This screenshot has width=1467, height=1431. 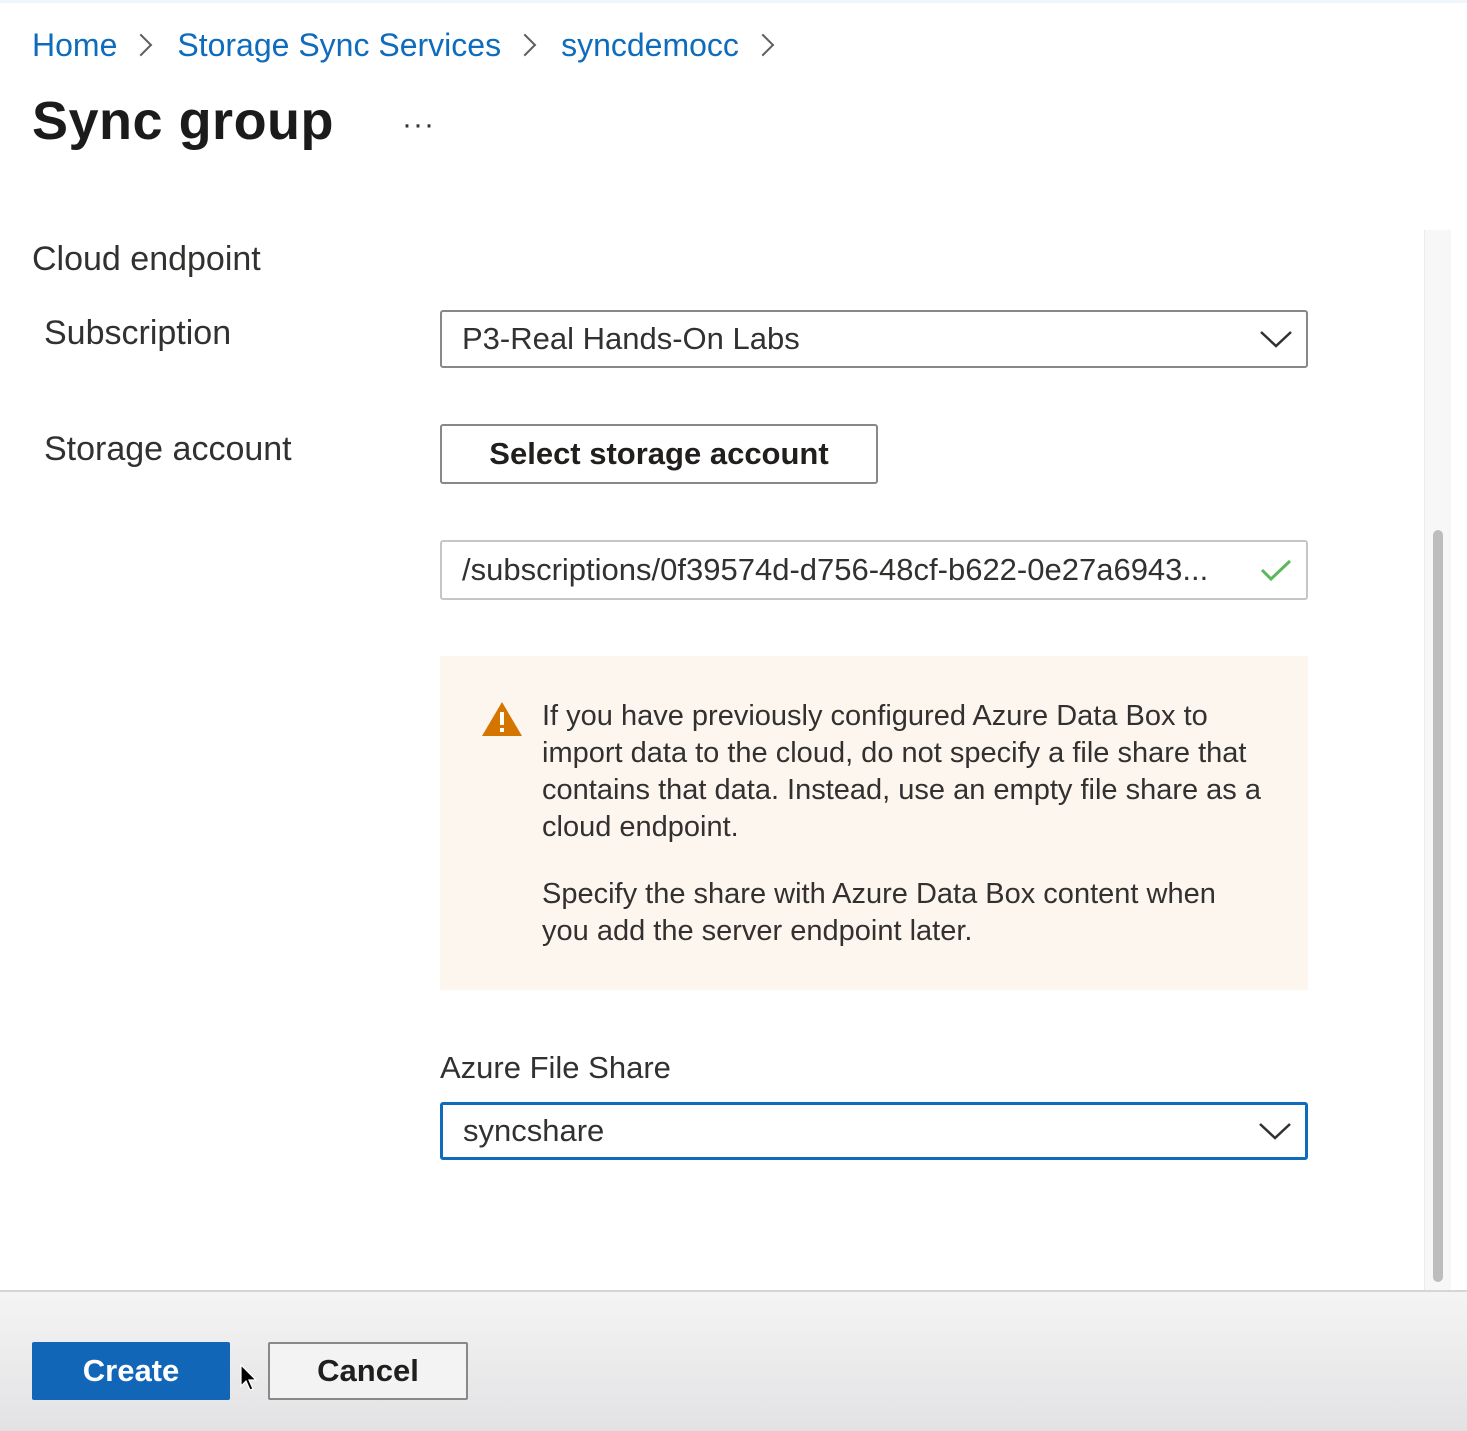 What do you see at coordinates (1438, 906) in the screenshot?
I see `scrollbar-thumb` at bounding box center [1438, 906].